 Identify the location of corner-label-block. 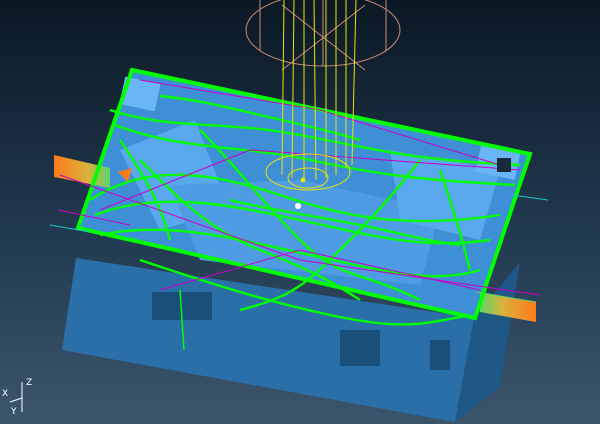
(504, 165).